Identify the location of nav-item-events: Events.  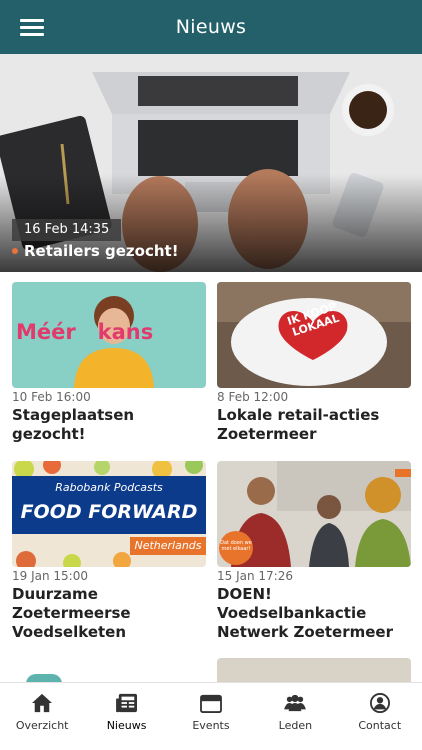
(211, 716).